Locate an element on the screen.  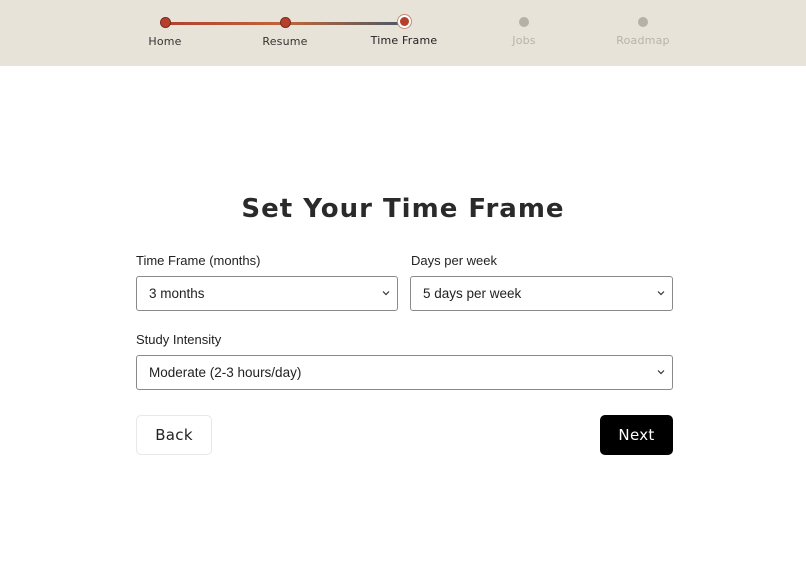
step-roadmap: Roadmap is located at coordinates (643, 32).